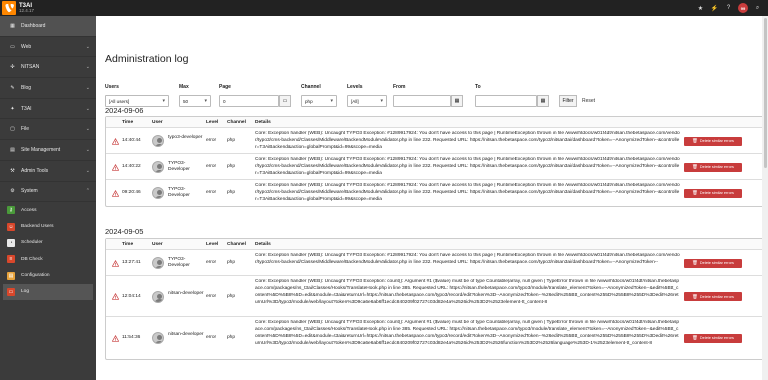 This screenshot has width=768, height=380. What do you see at coordinates (48, 109) in the screenshot?
I see `sidebar-item-t3ai: ✦ T3AI ⌄` at bounding box center [48, 109].